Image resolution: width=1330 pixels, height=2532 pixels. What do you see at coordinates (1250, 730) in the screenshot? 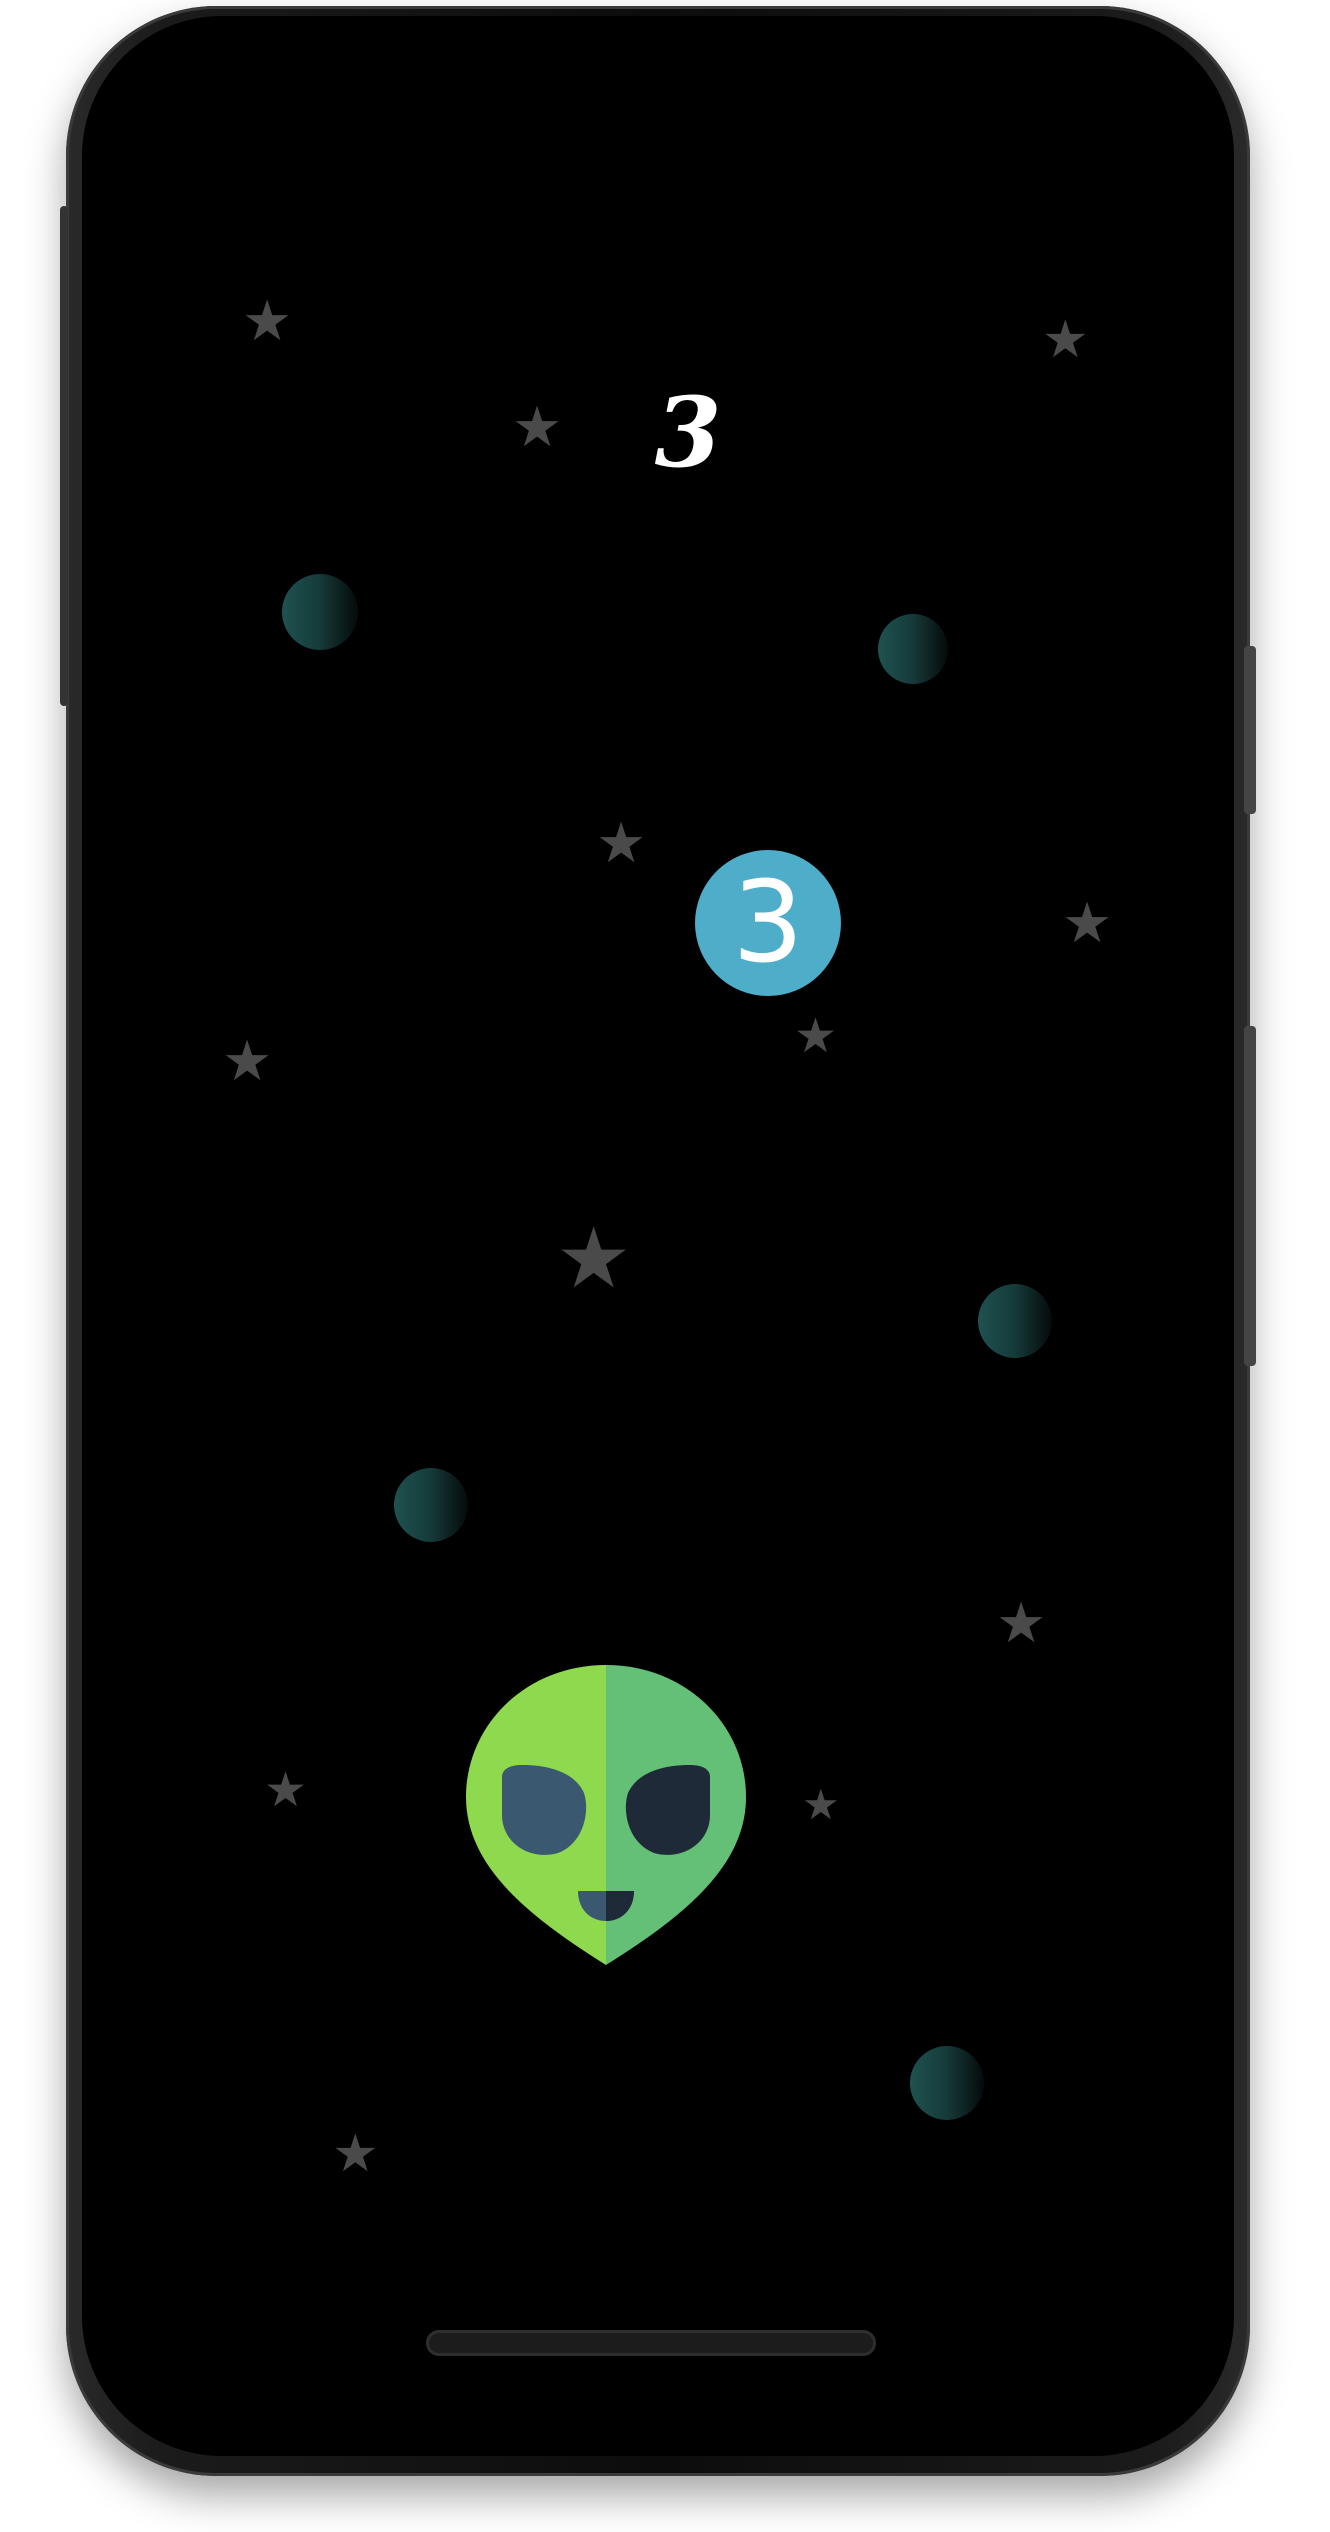
I see `power-button` at bounding box center [1250, 730].